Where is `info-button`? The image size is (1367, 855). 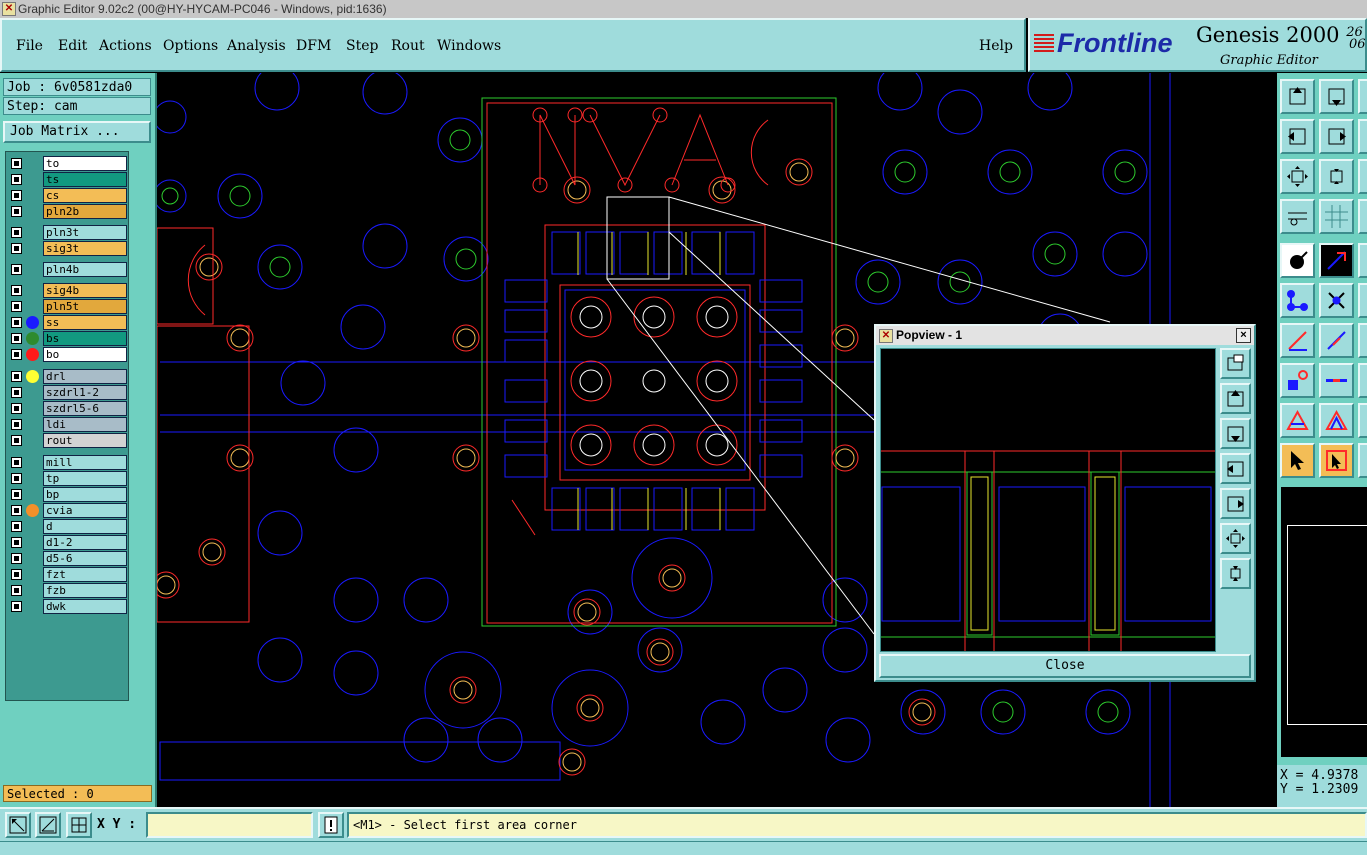
info-button is located at coordinates (331, 825).